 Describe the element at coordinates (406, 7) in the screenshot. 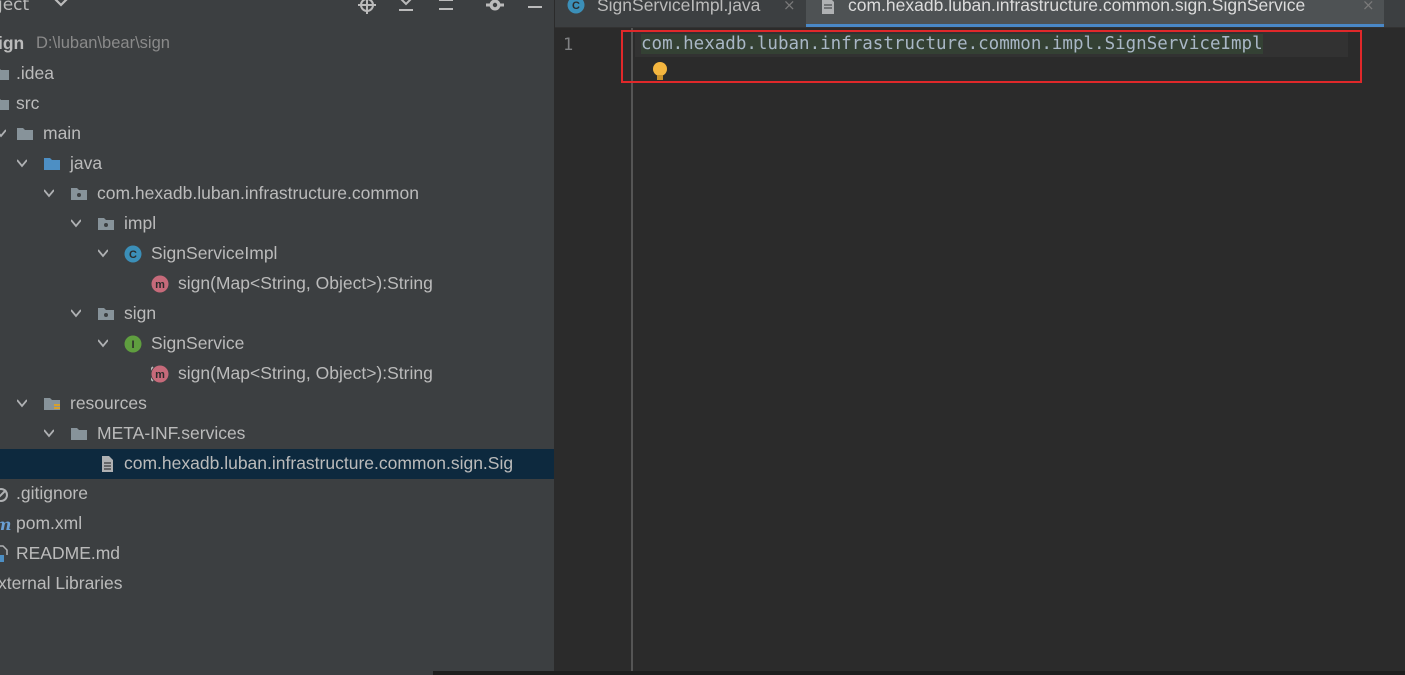

I see `collapse-all-icon` at that location.